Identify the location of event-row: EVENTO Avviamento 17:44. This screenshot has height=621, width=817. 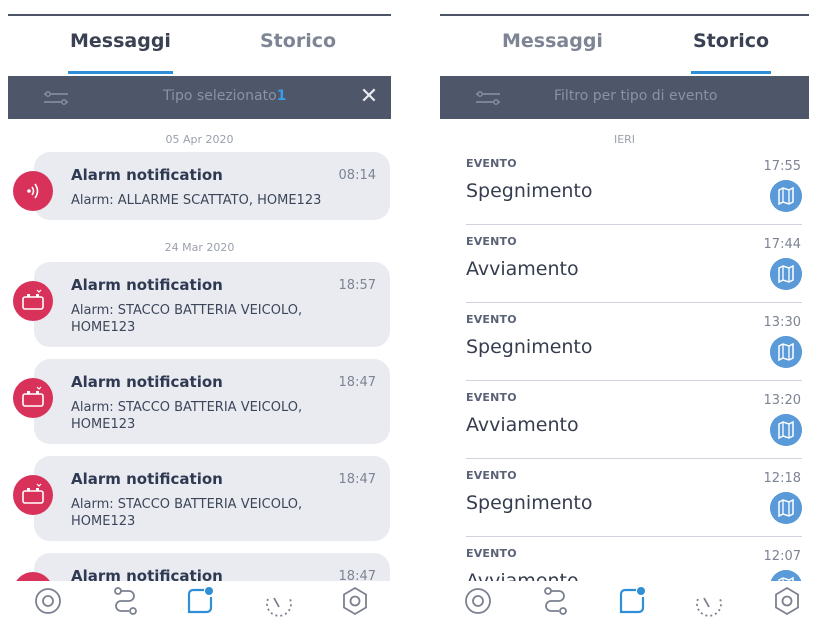
(624, 264).